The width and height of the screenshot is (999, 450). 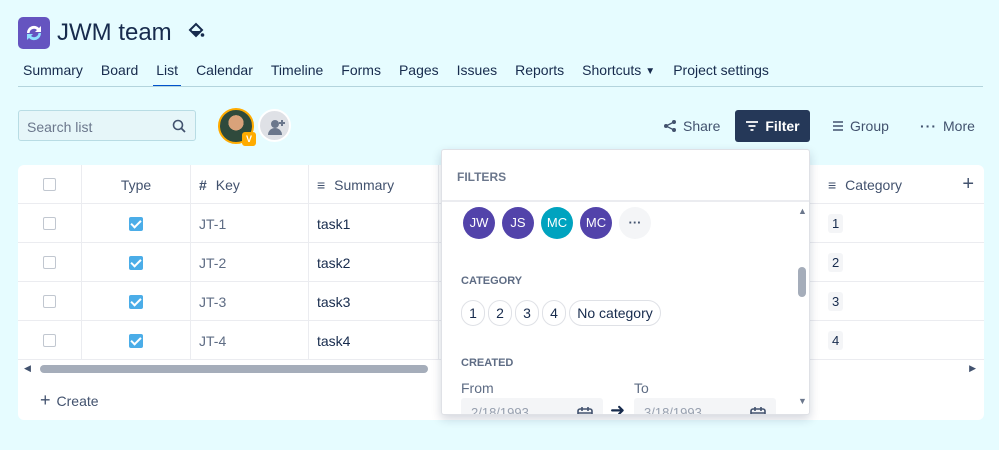 I want to click on key-cell: JT-4, so click(x=250, y=340).